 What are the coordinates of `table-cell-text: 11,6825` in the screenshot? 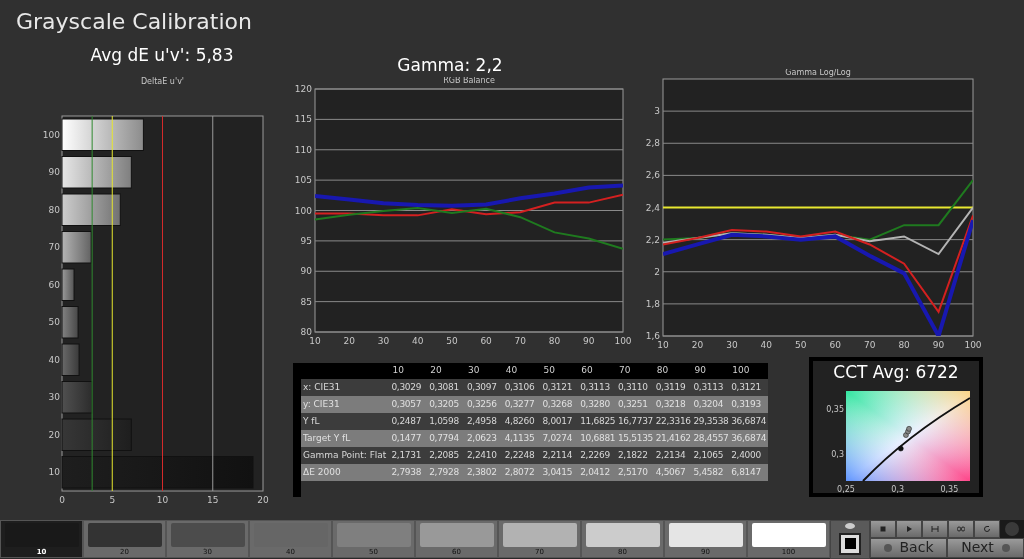 It's located at (598, 421).